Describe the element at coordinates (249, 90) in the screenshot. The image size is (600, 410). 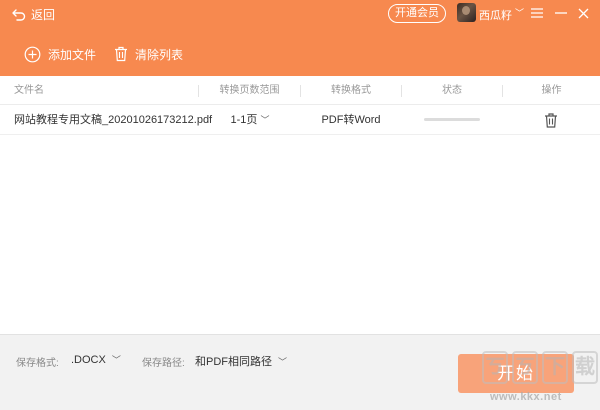
I see `column-header-range: 转换页数范围` at that location.